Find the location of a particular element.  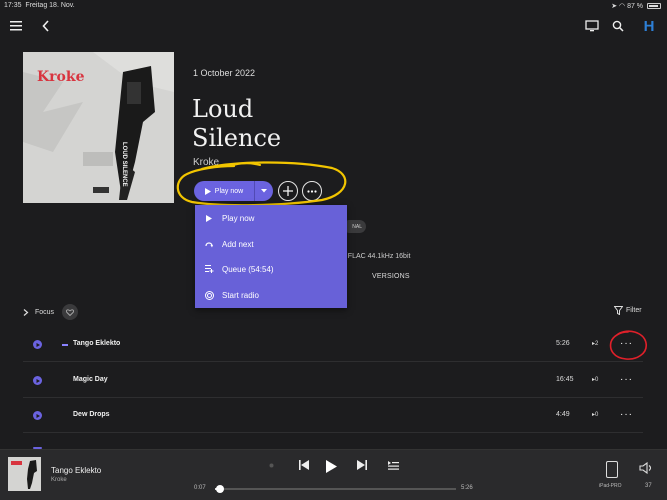

cover-band-text: Kroke is located at coordinates (61, 77).